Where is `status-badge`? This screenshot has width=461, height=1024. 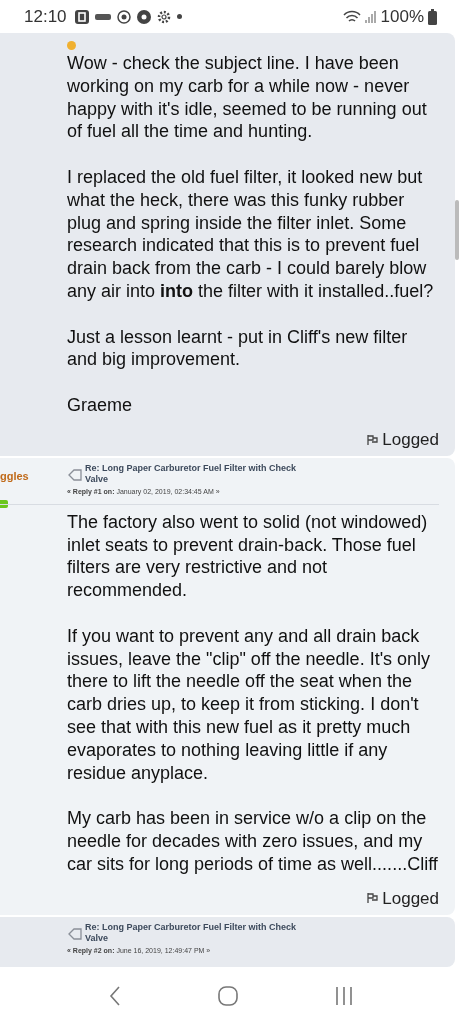 status-badge is located at coordinates (4, 504).